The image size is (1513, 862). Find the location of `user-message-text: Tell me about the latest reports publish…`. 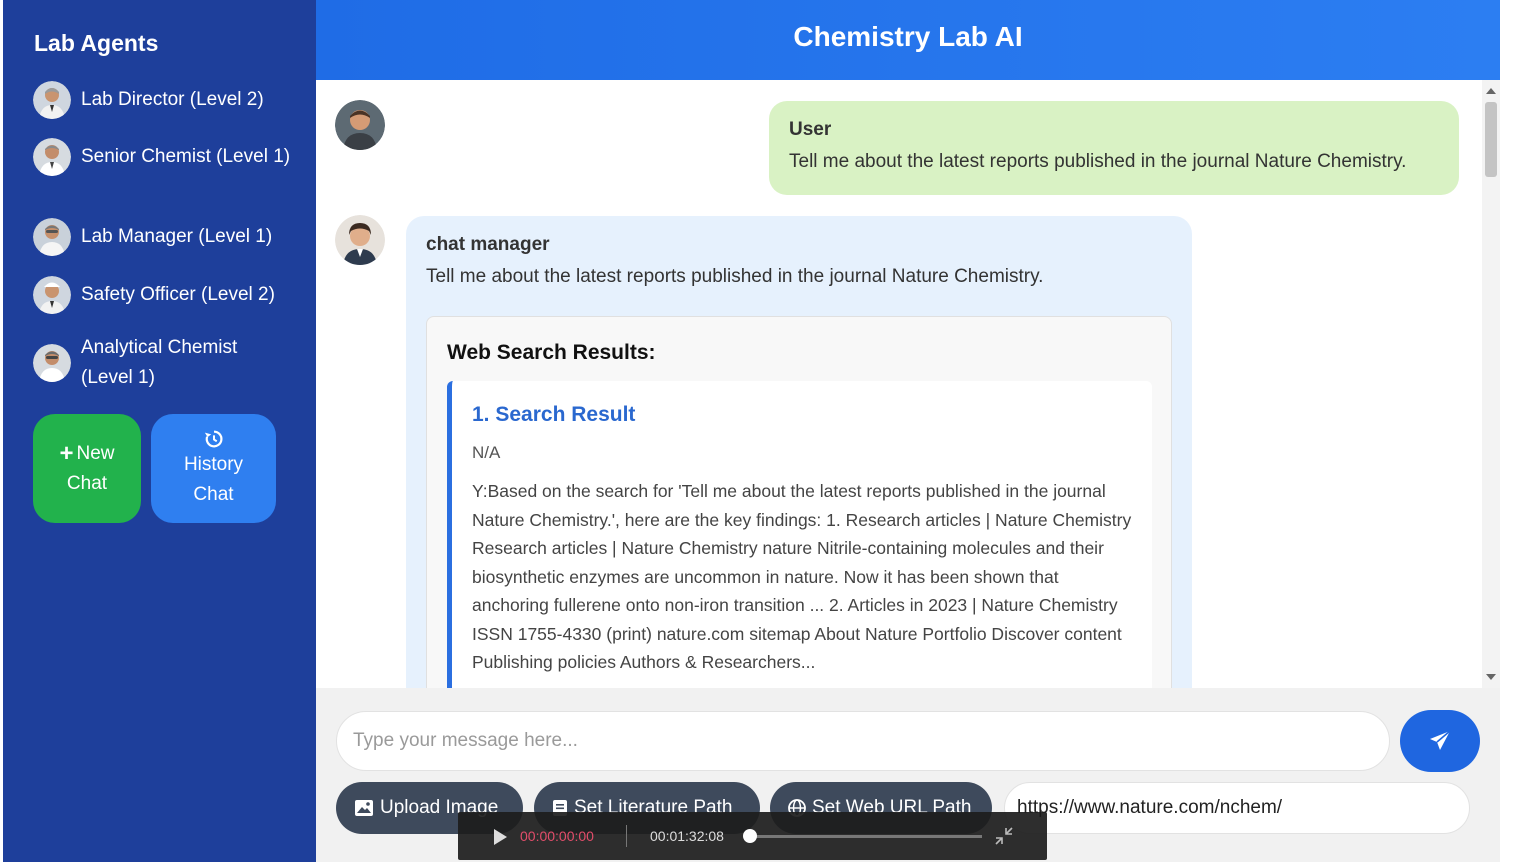

user-message-text: Tell me about the latest reports publish… is located at coordinates (1098, 161).